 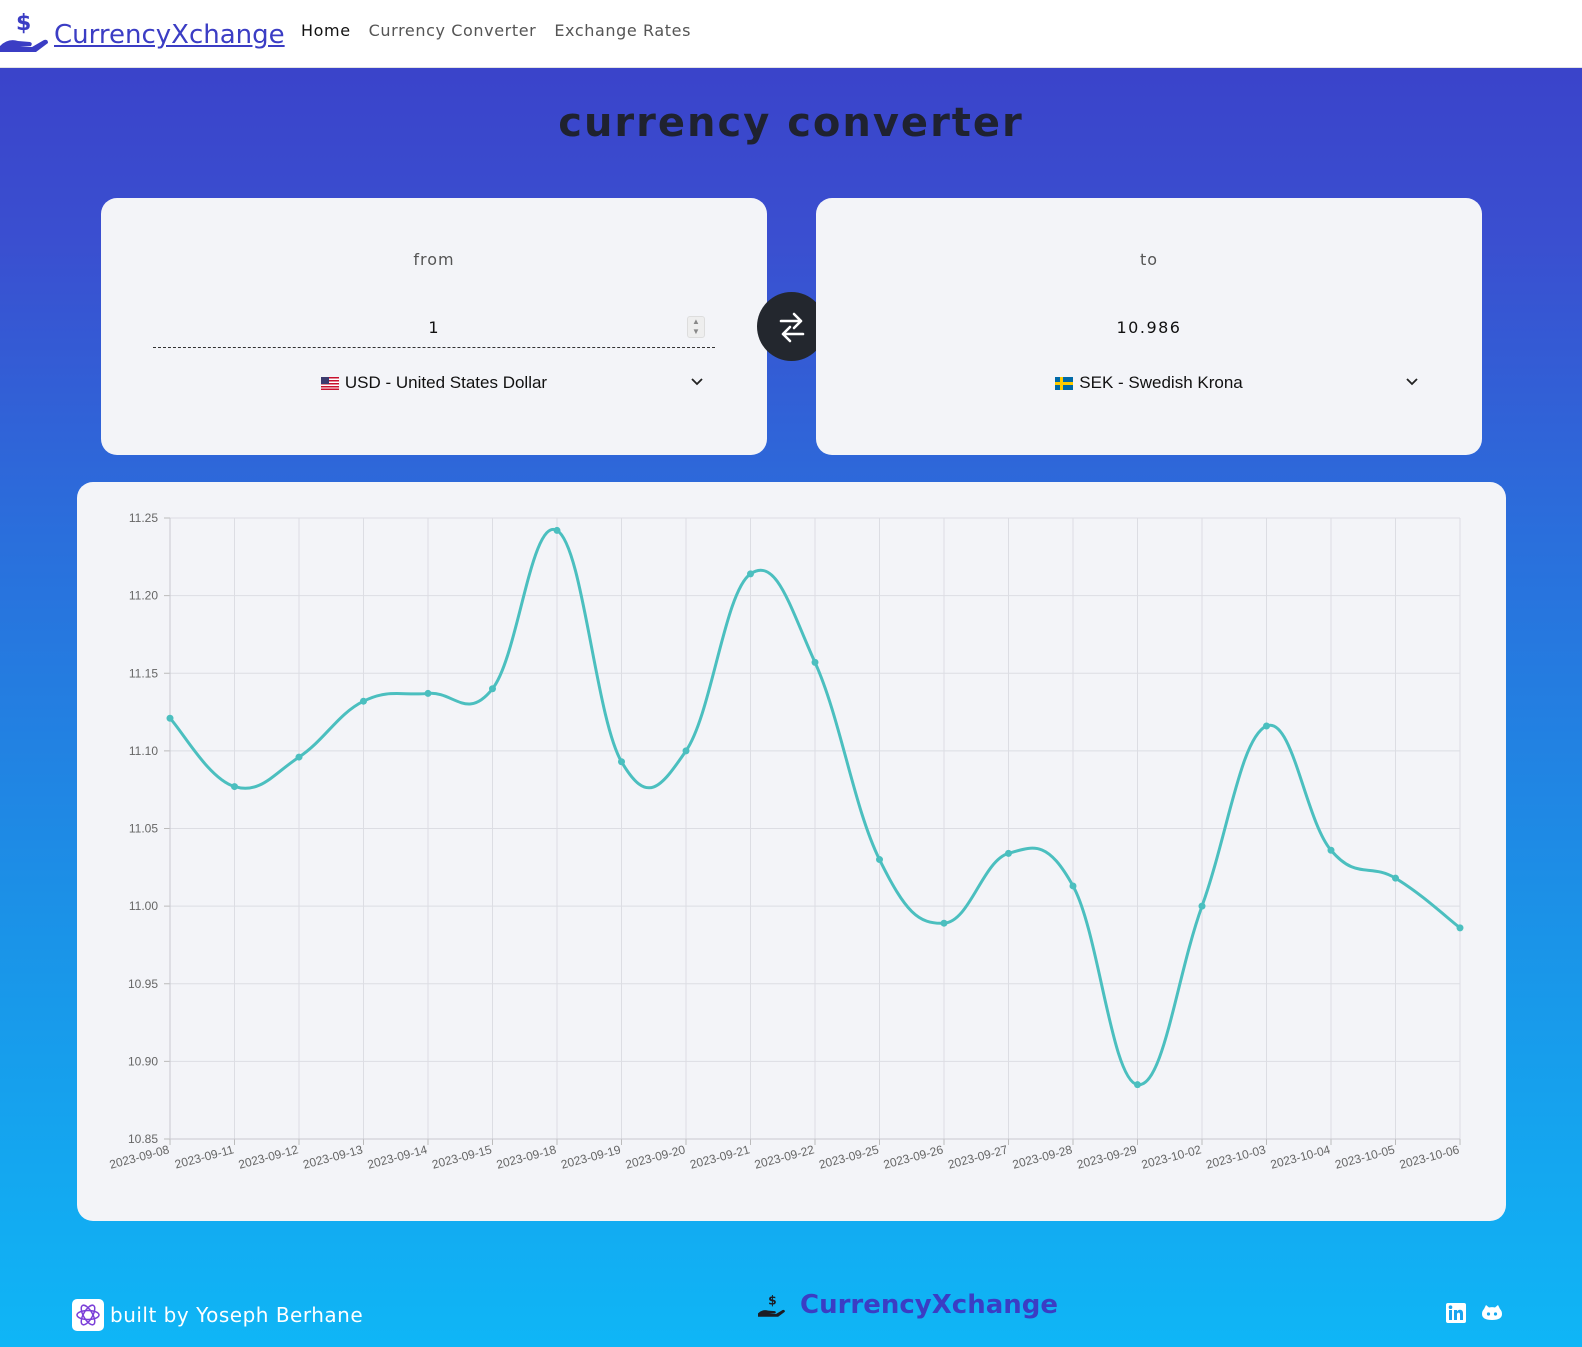 I want to click on swap-arrows-icon, so click(x=791, y=327).